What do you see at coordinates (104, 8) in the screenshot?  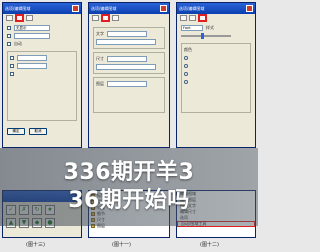 I see `middle-window-title: 选项/编辑图域` at bounding box center [104, 8].